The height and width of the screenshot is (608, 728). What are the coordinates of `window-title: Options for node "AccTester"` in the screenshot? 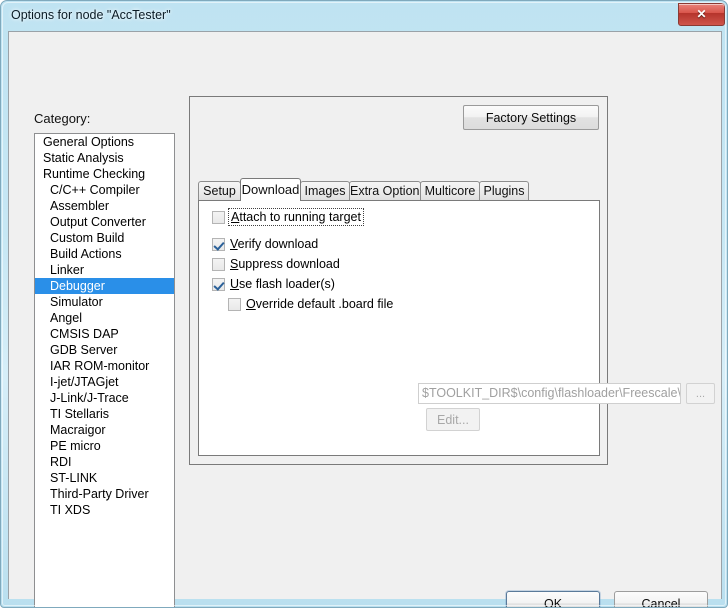 It's located at (91, 15).